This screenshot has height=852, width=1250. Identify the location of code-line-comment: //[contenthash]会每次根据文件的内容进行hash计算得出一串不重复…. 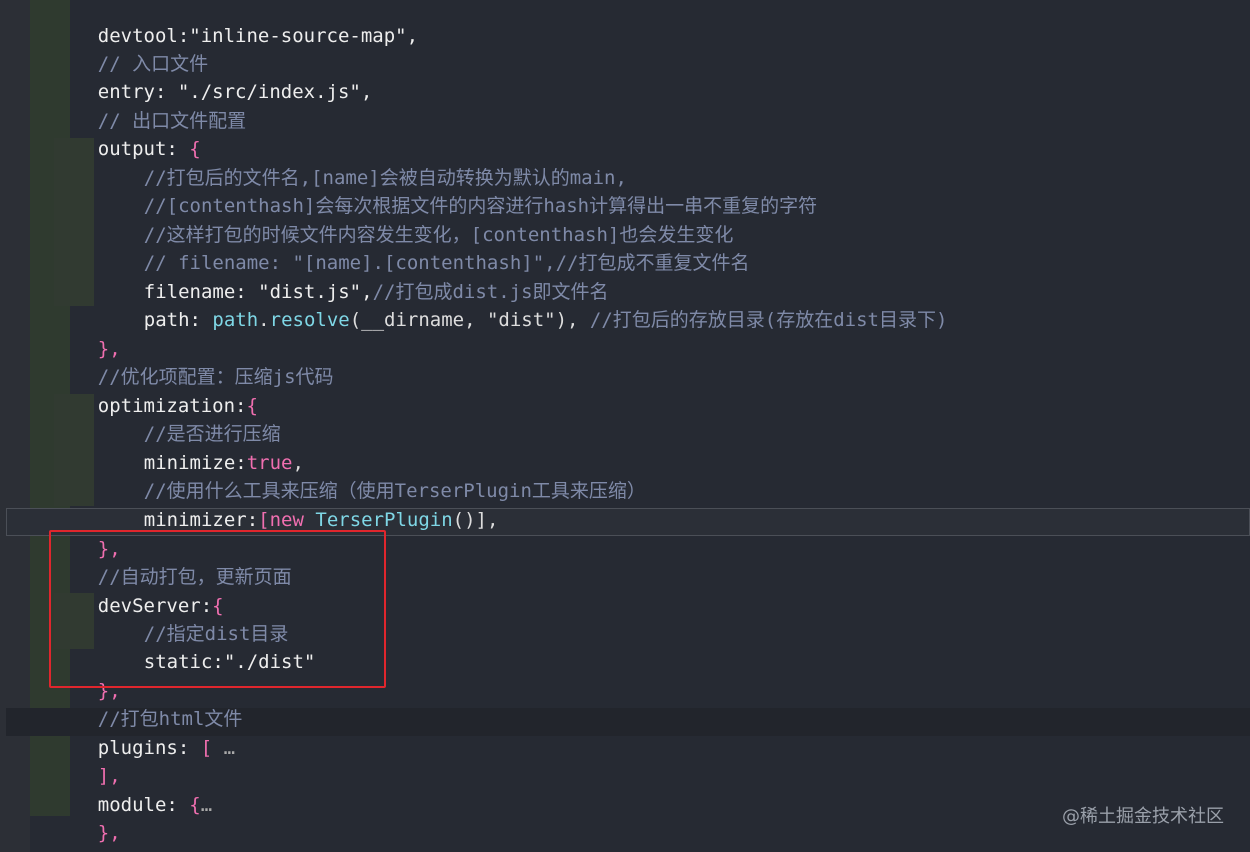
(457, 190).